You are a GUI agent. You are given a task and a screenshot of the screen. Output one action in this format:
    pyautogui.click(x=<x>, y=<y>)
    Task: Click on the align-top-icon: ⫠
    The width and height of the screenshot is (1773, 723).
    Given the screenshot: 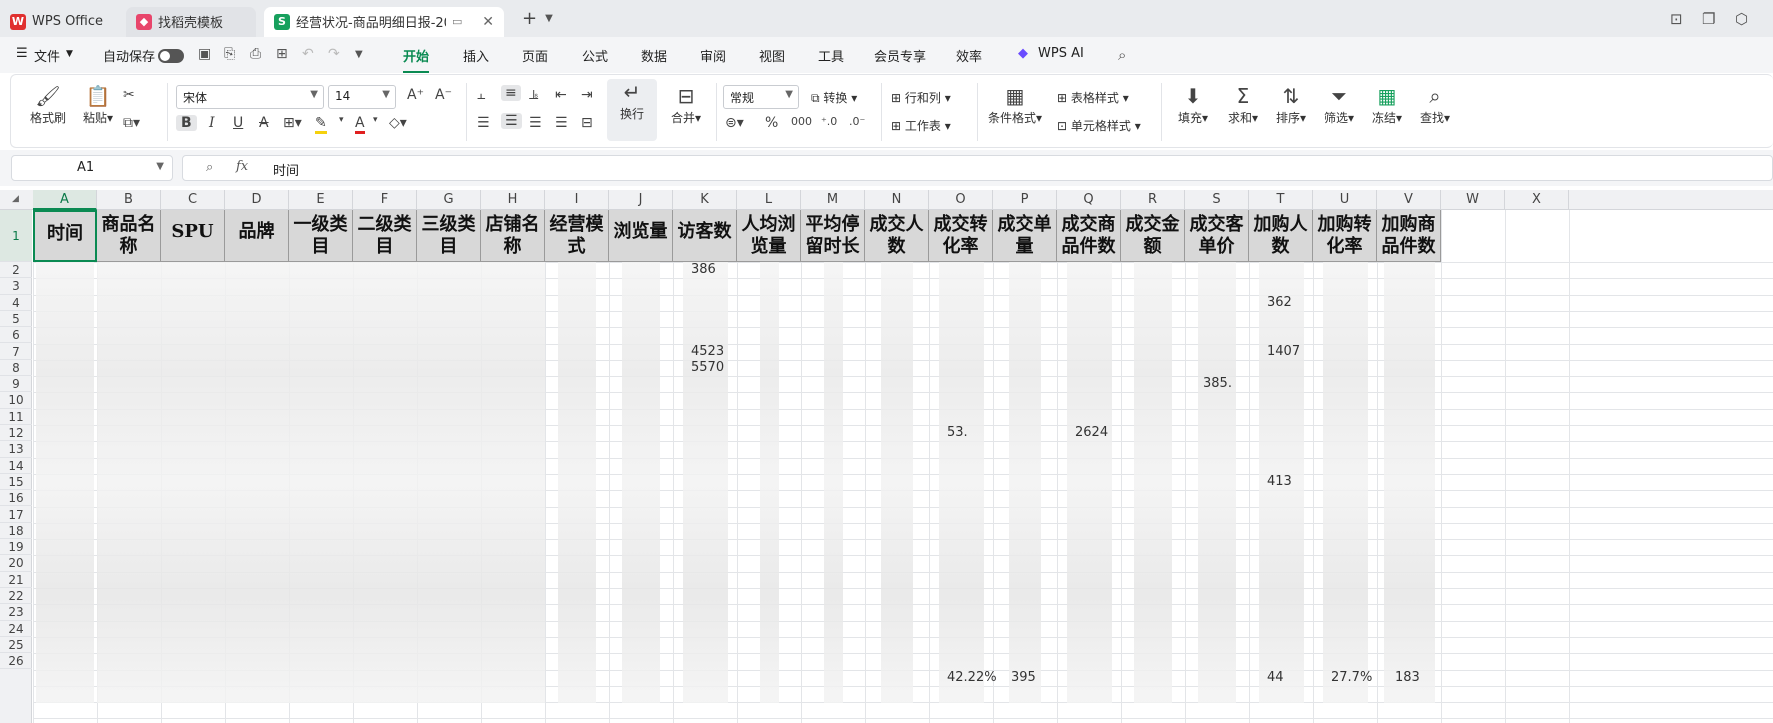 What is the action you would take?
    pyautogui.click(x=481, y=95)
    